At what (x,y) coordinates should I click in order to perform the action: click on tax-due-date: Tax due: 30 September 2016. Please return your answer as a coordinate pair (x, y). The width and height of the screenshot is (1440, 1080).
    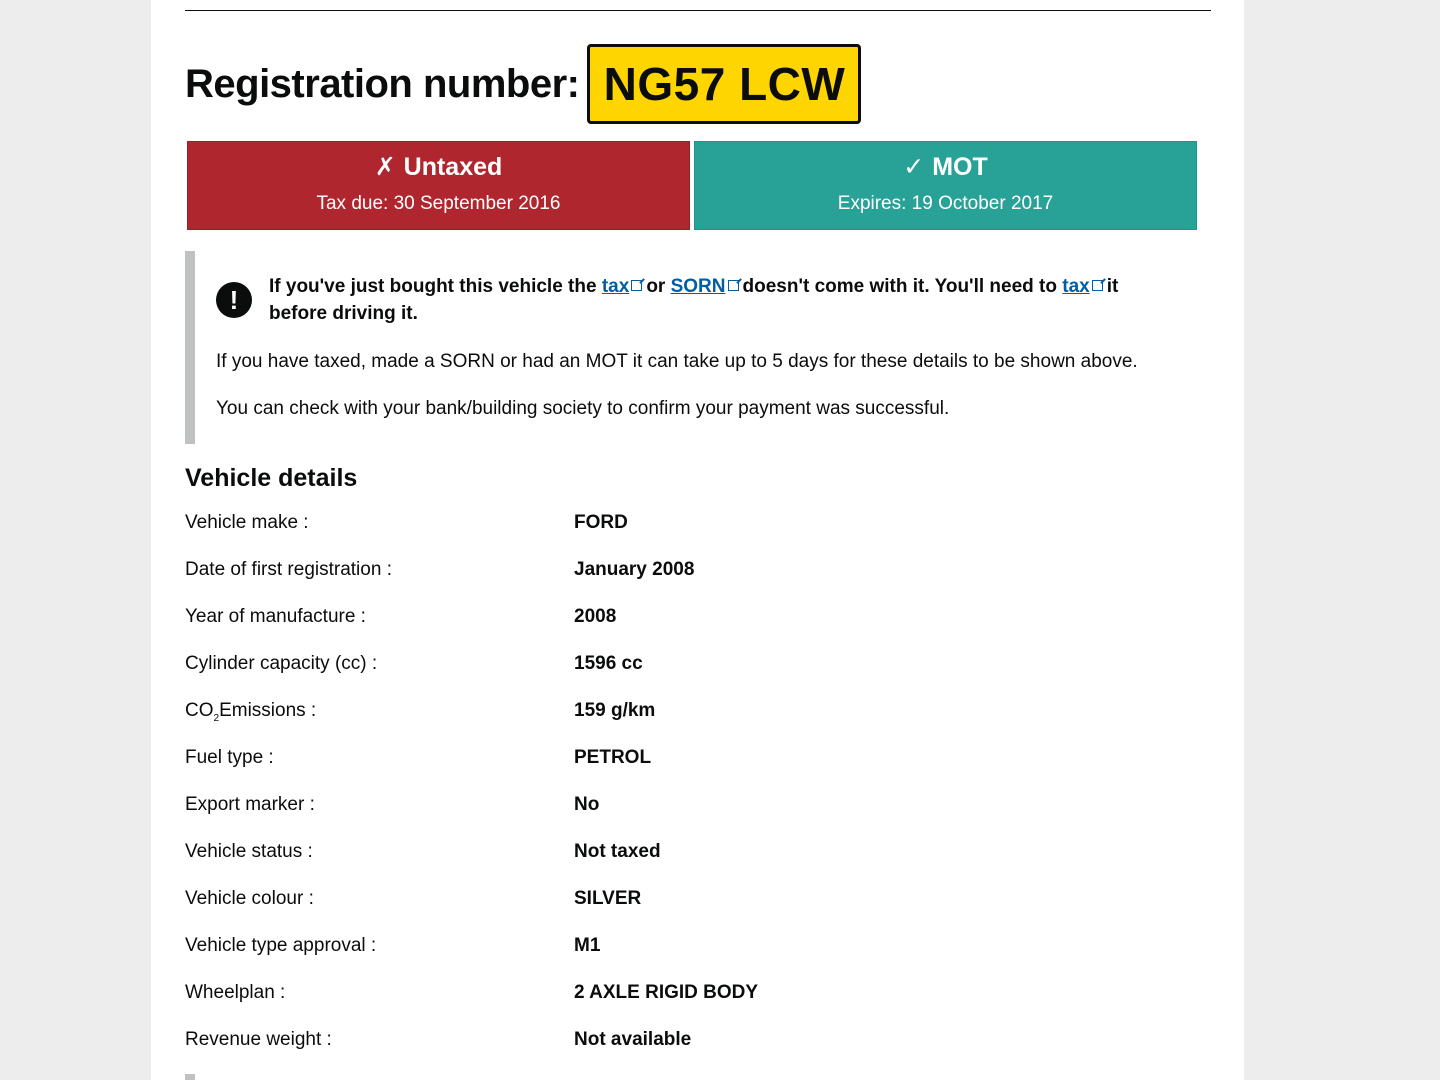
    Looking at the image, I should click on (438, 203).